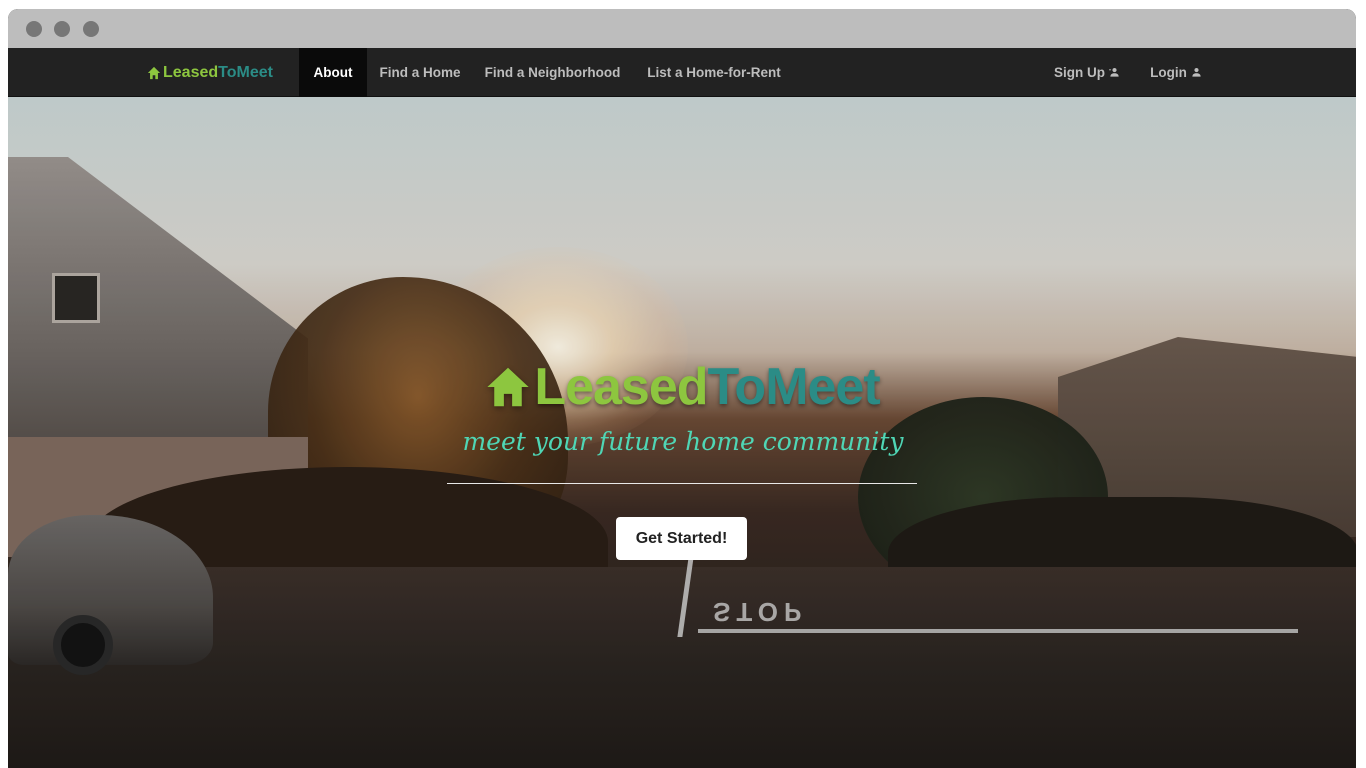  I want to click on hero-logo-leased: Leased, so click(621, 387).